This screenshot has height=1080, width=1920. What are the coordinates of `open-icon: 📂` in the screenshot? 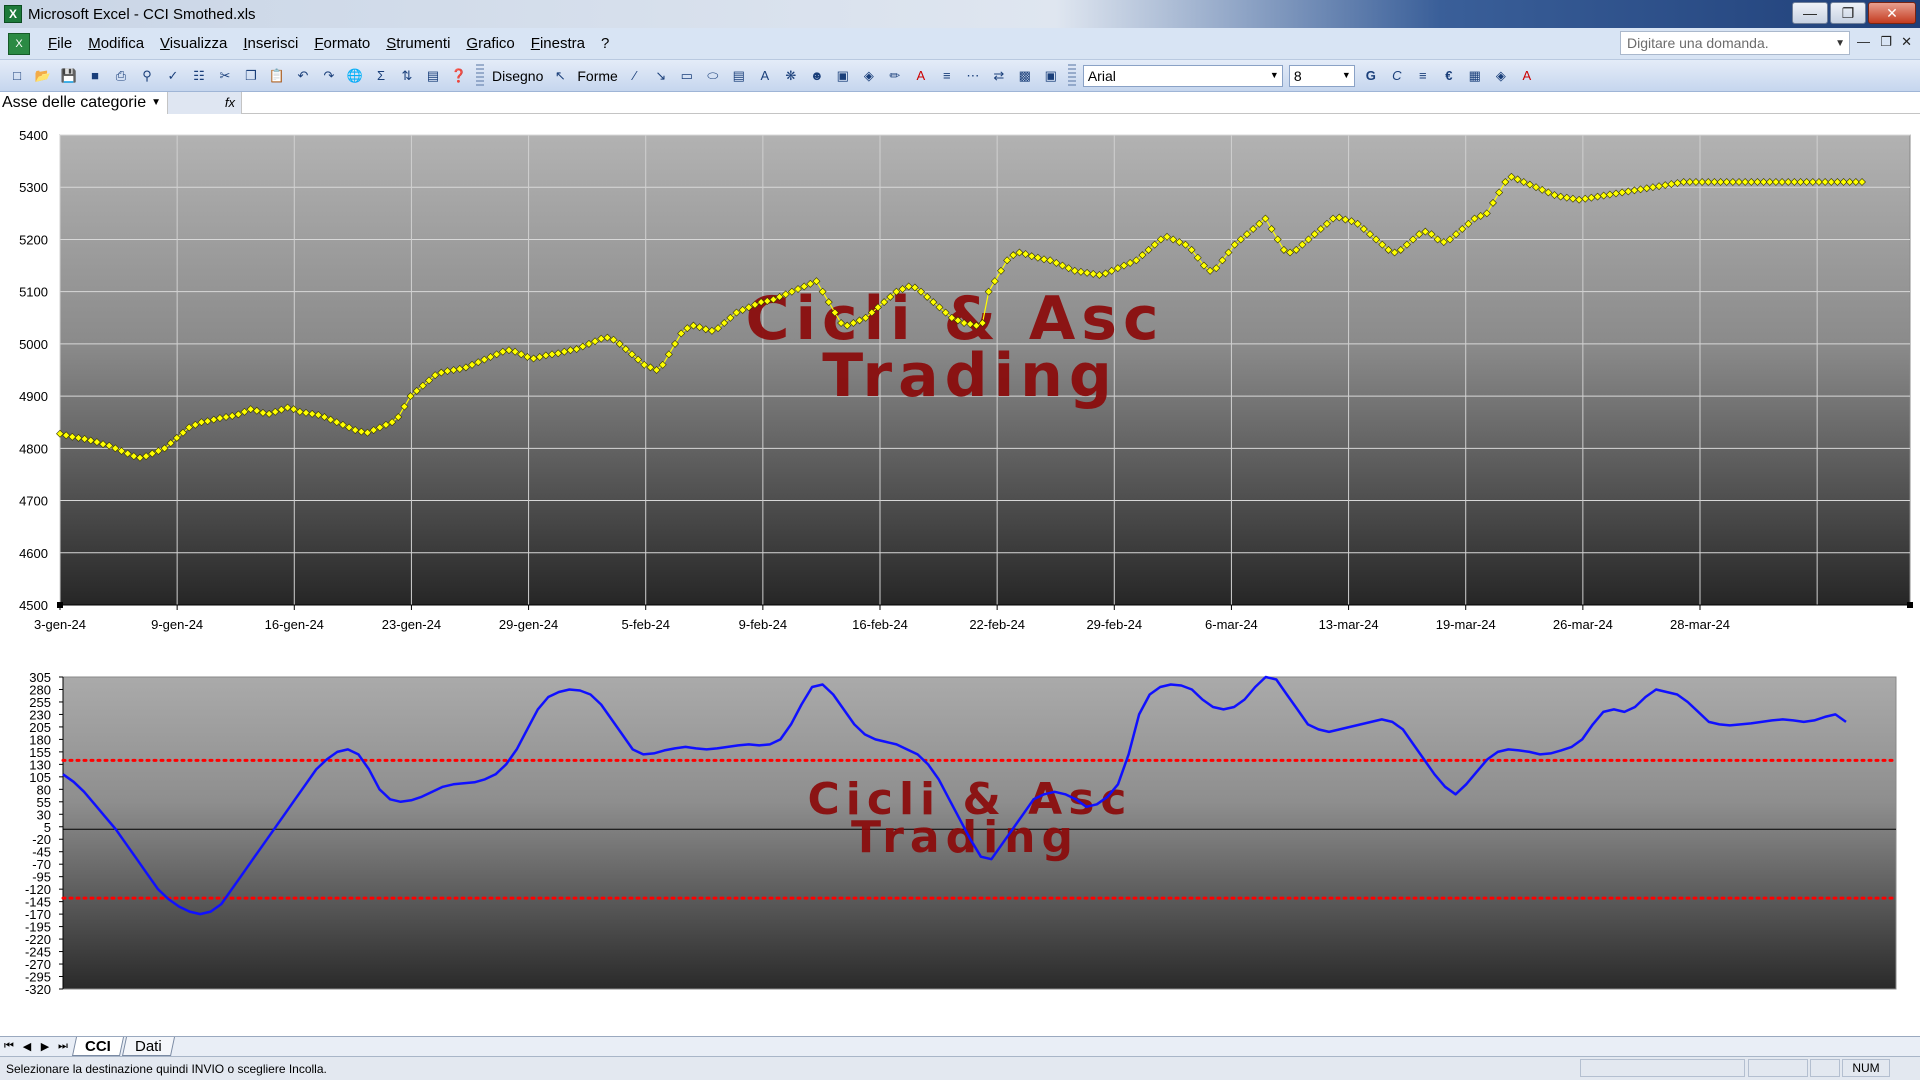 It's located at (43, 76).